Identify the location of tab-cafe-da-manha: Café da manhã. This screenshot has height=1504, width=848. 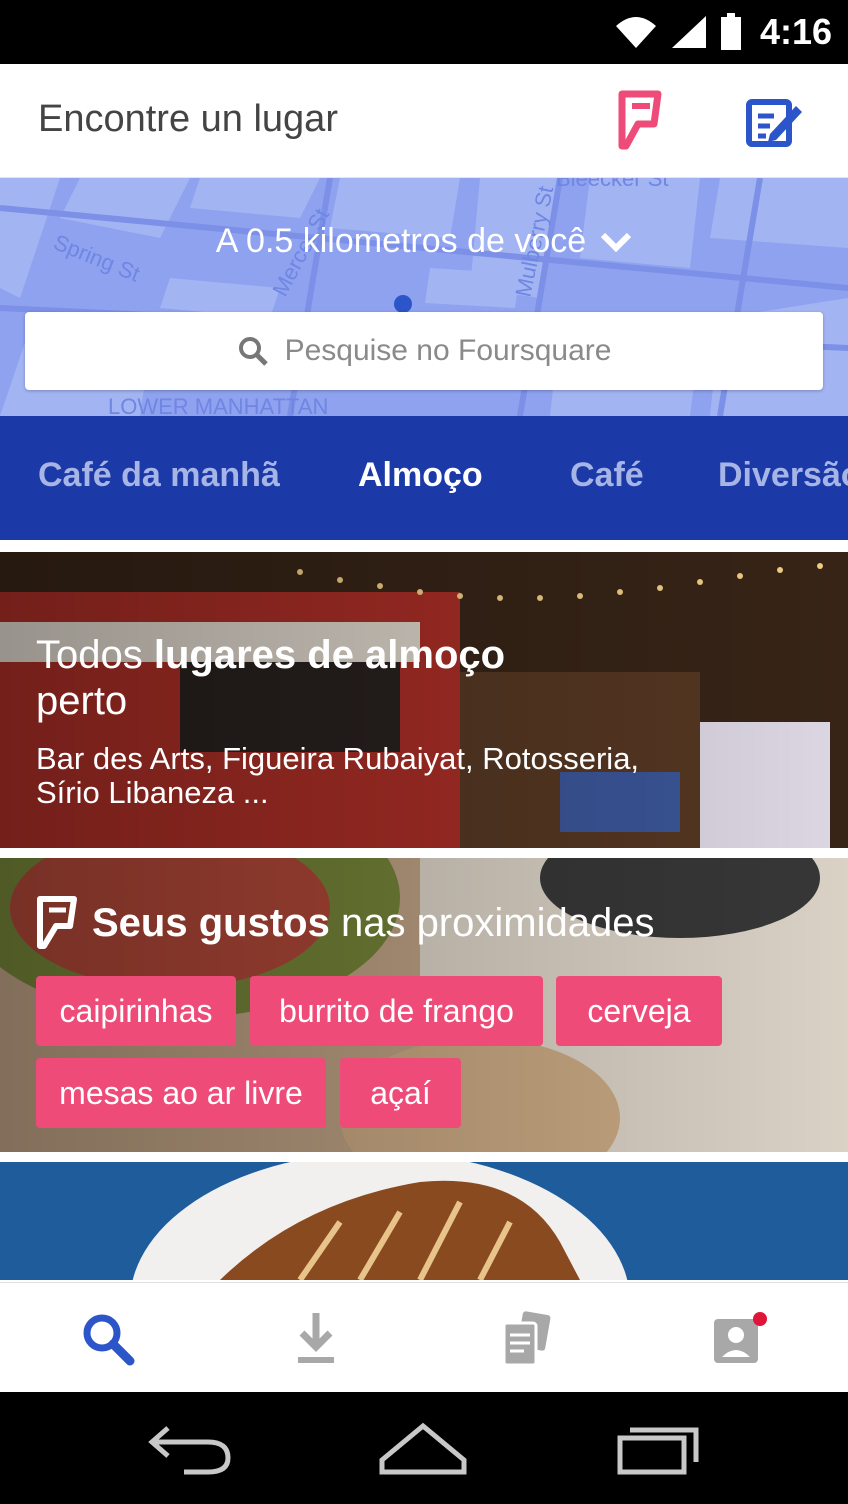
(159, 475).